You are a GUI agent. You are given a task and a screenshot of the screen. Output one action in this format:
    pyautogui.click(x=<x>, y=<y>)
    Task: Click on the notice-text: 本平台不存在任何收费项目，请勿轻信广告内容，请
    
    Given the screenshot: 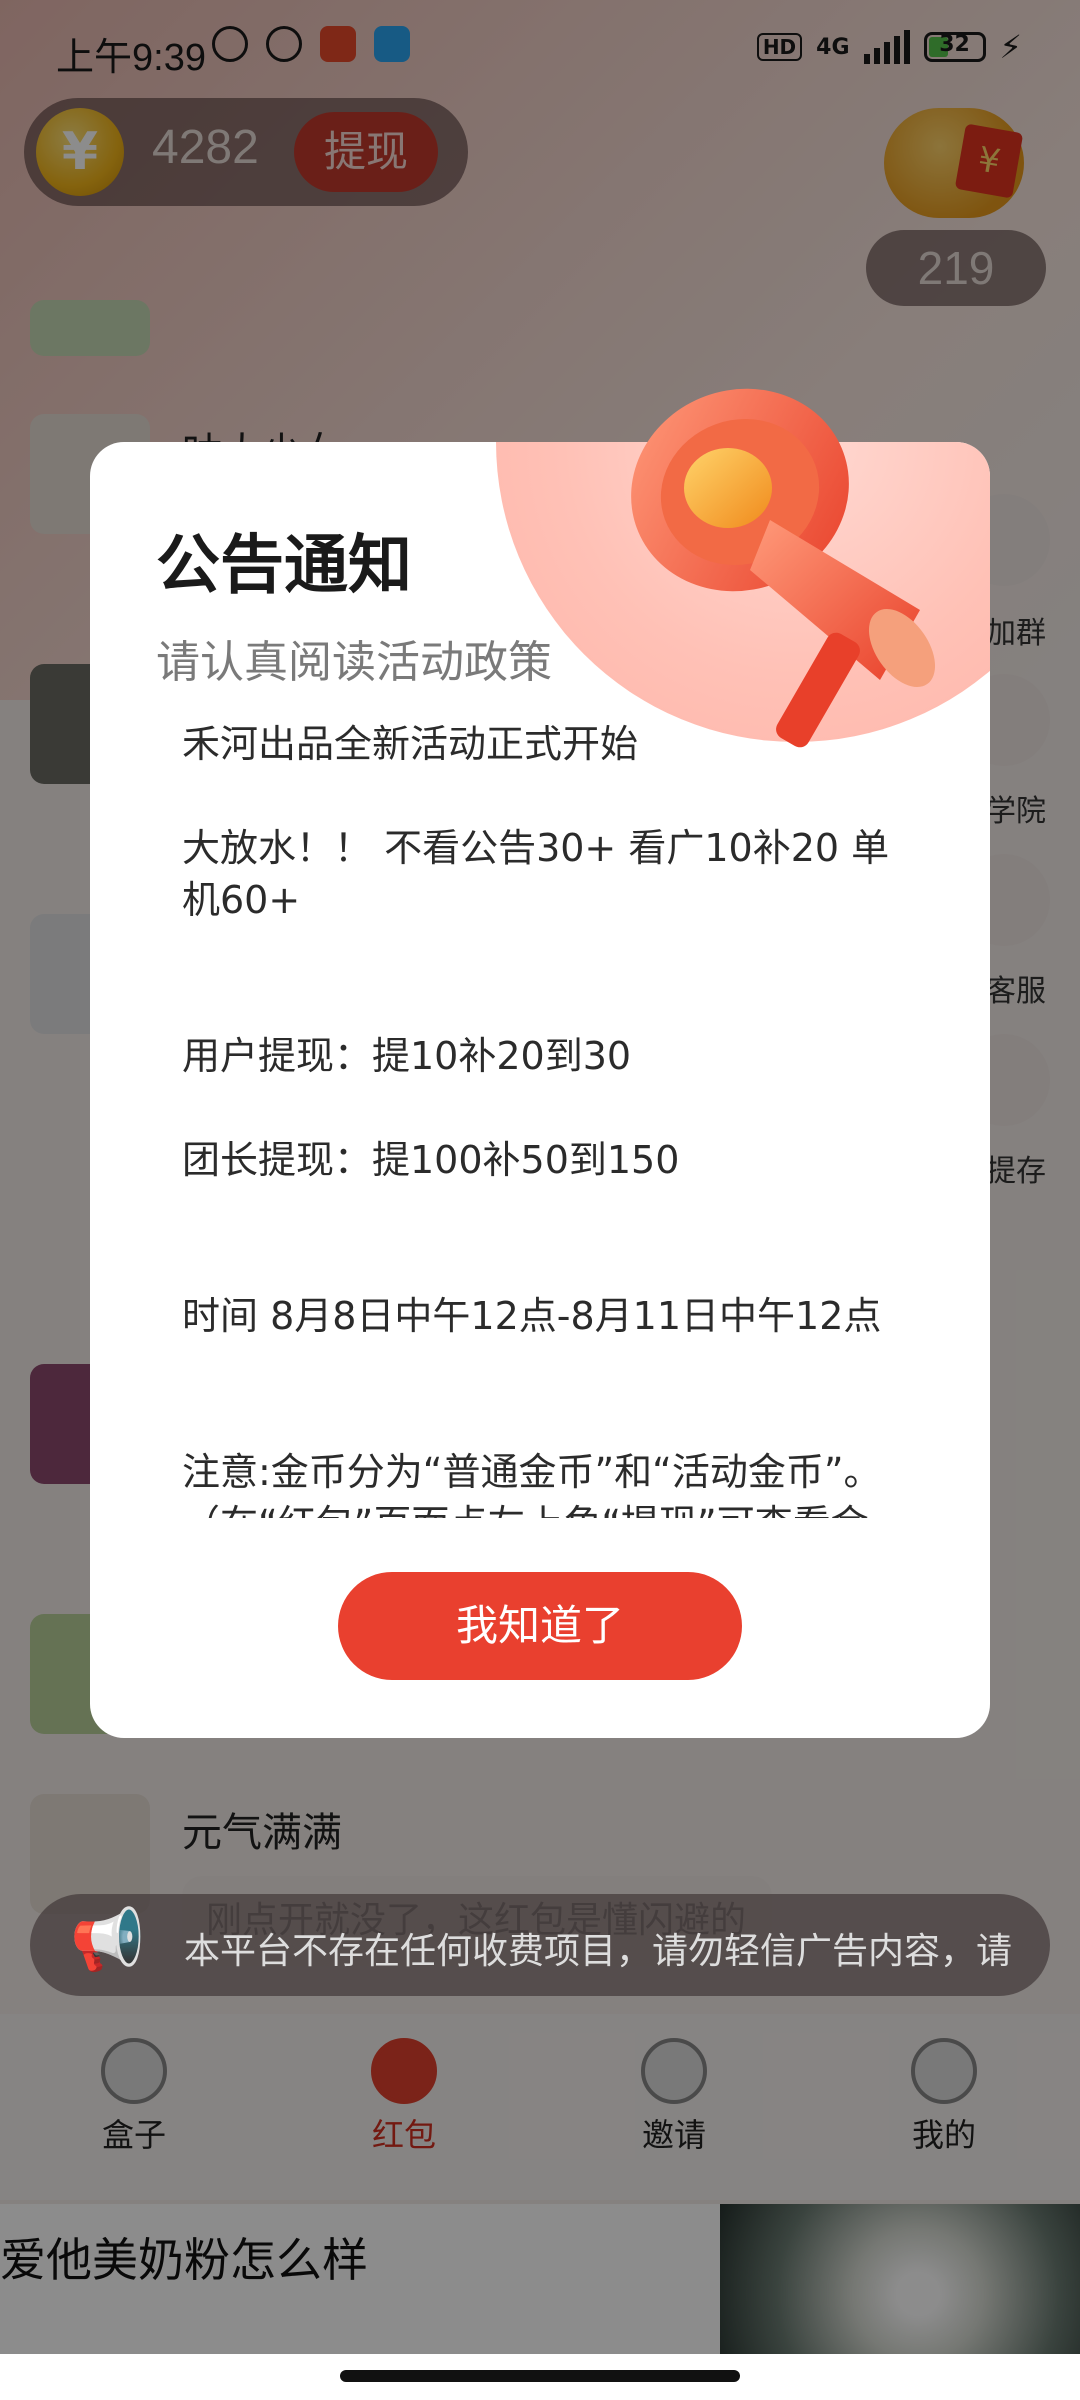 What is the action you would take?
    pyautogui.click(x=598, y=1951)
    